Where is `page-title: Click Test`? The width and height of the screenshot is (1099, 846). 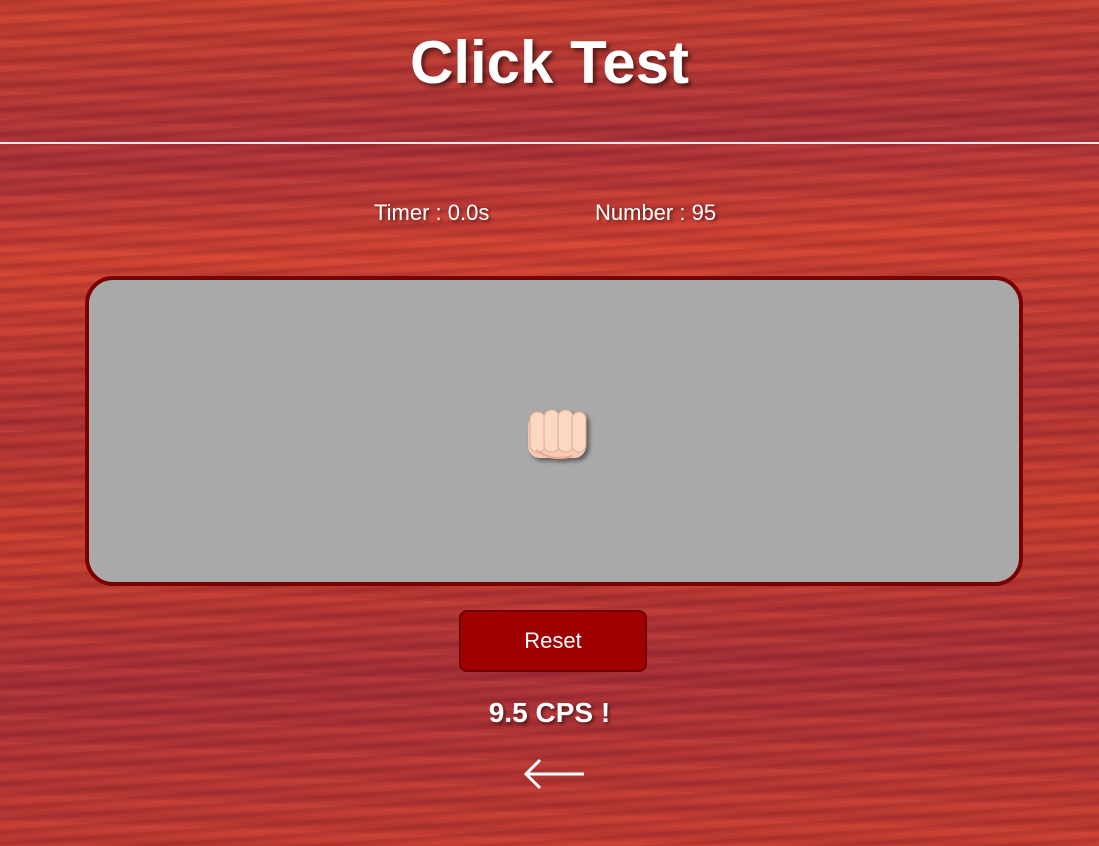
page-title: Click Test is located at coordinates (549, 62).